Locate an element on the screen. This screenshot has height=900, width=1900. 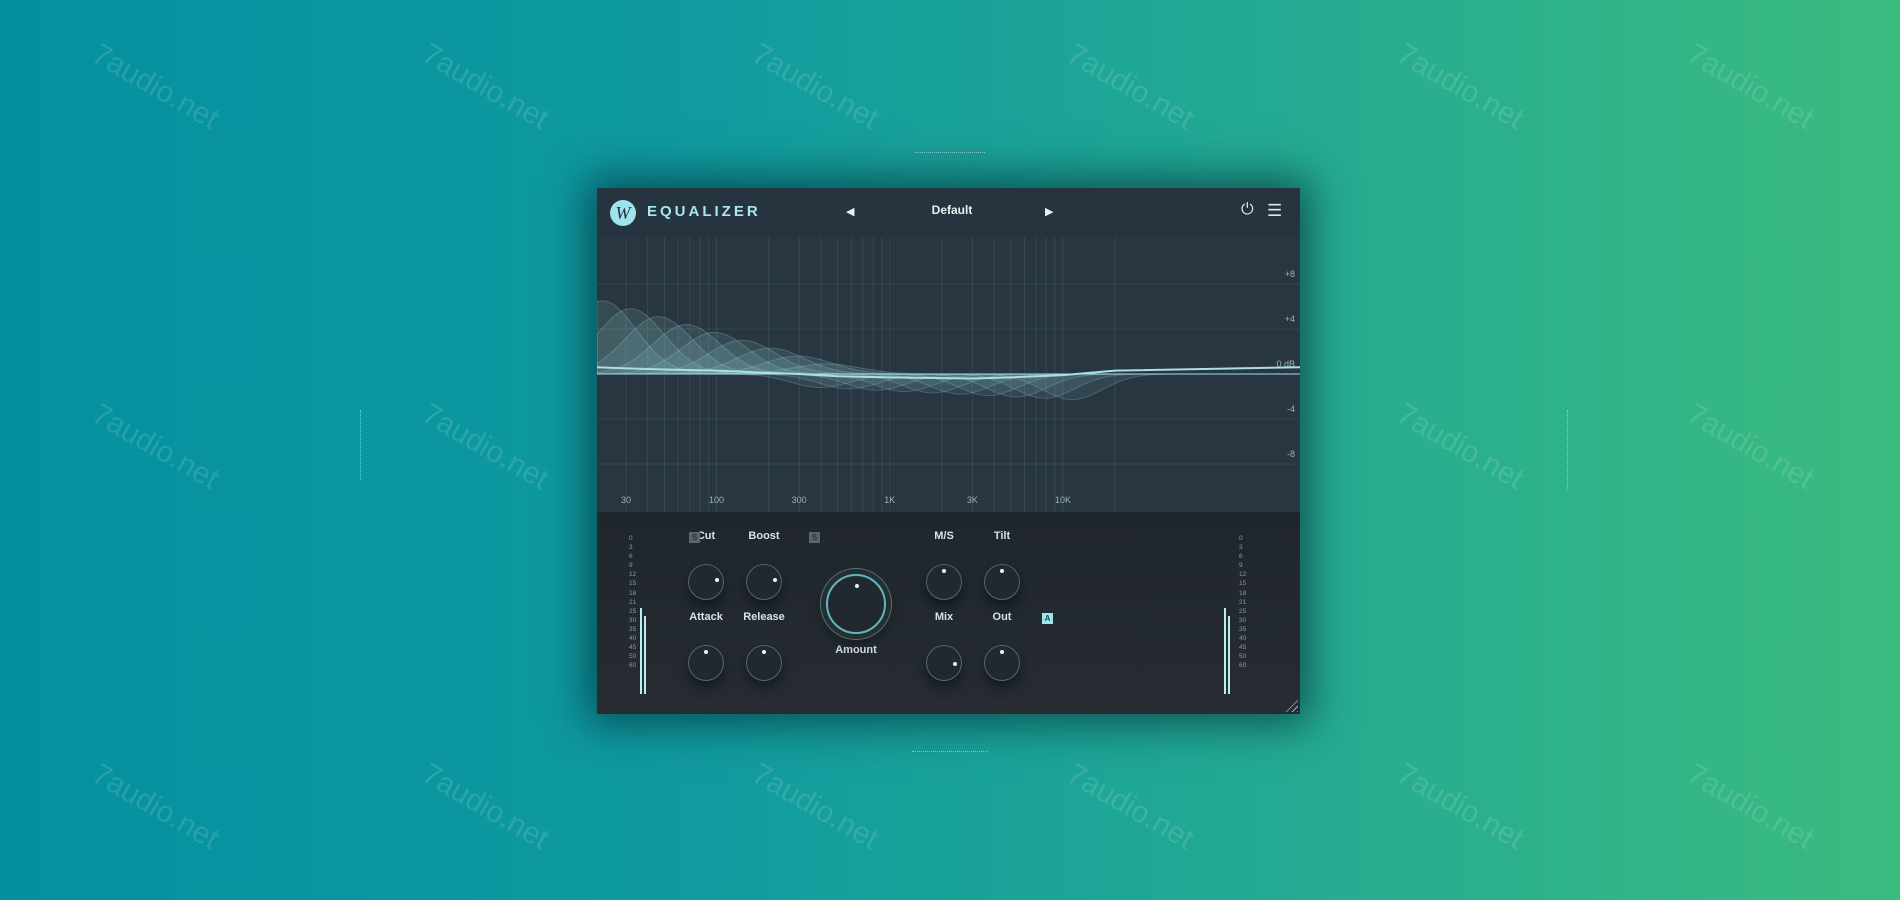
boost-label: Boost is located at coordinates (764, 536).